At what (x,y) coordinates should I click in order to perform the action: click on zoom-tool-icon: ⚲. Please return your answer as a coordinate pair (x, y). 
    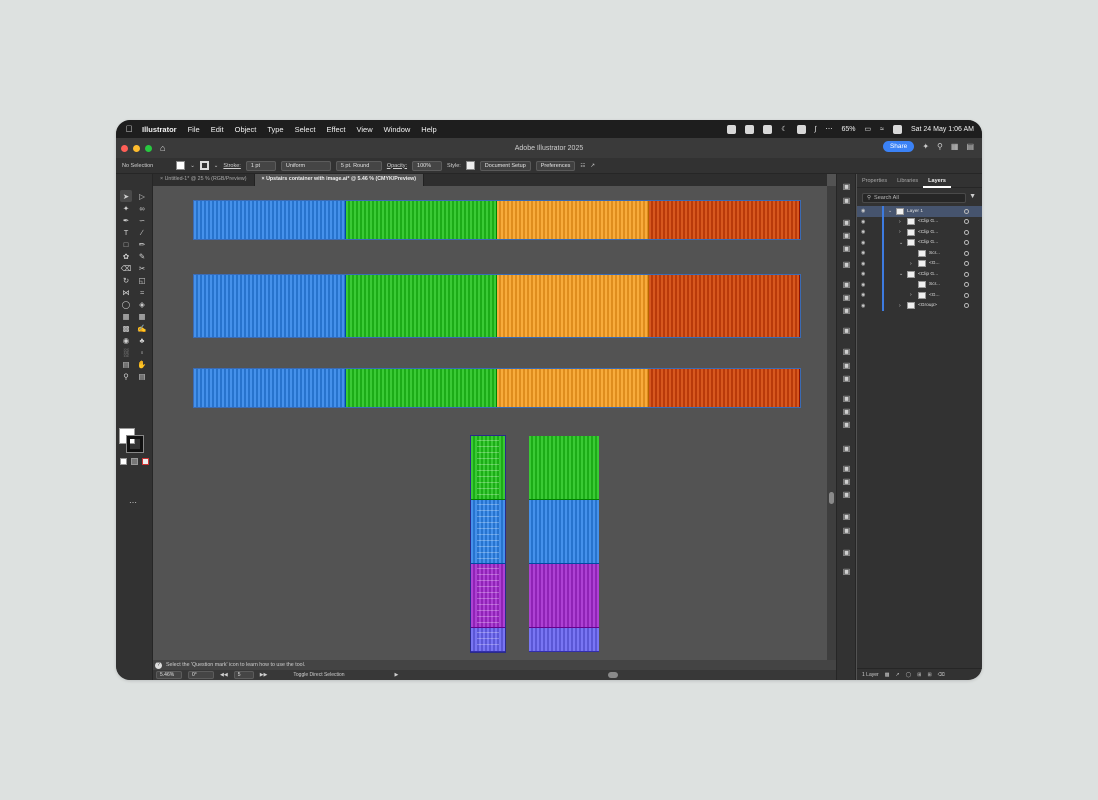
    Looking at the image, I should click on (126, 376).